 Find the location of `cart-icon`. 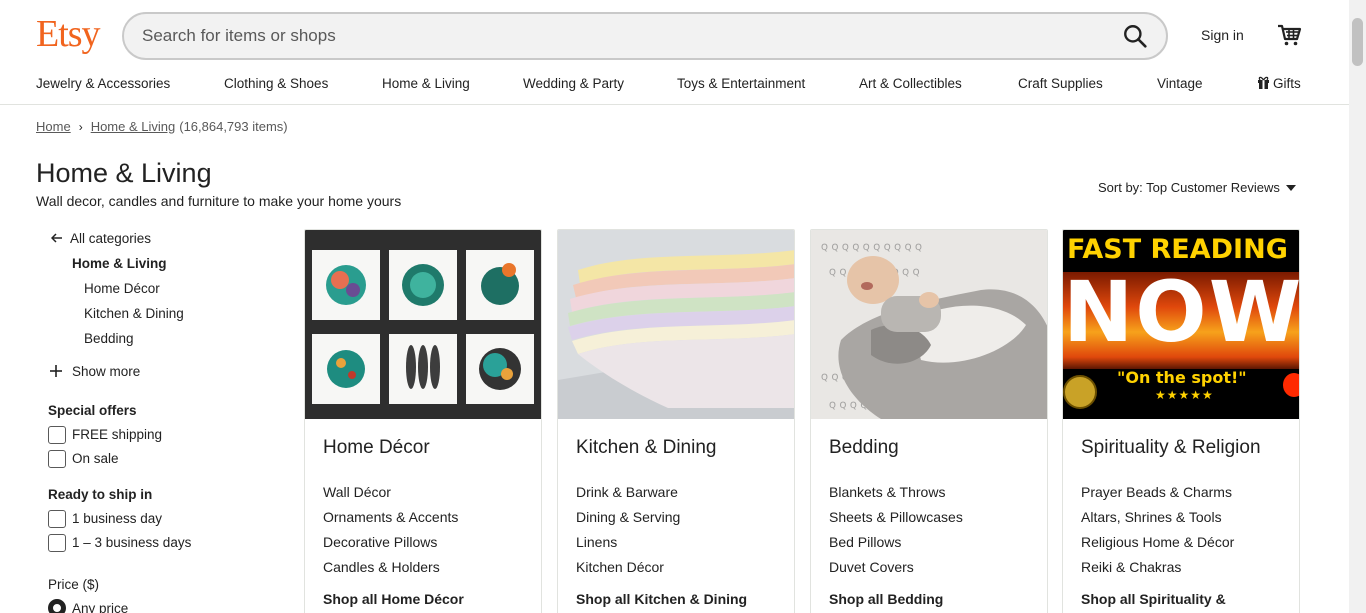

cart-icon is located at coordinates (1289, 35).